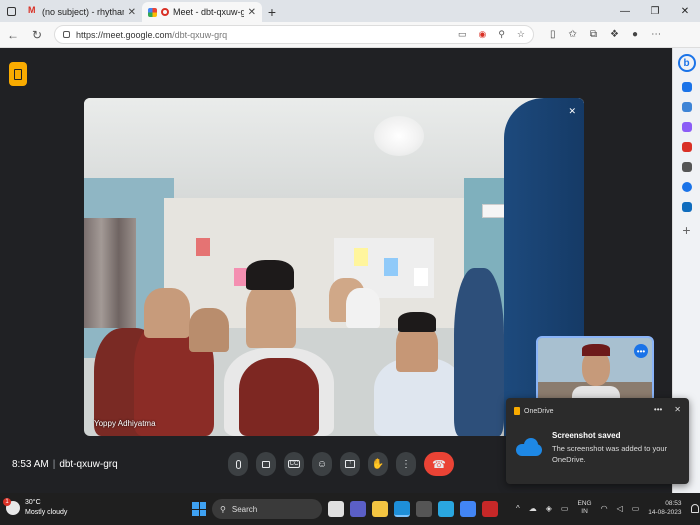  What do you see at coordinates (267, 509) in the screenshot?
I see `taskbar-search: ⚲ Search` at bounding box center [267, 509].